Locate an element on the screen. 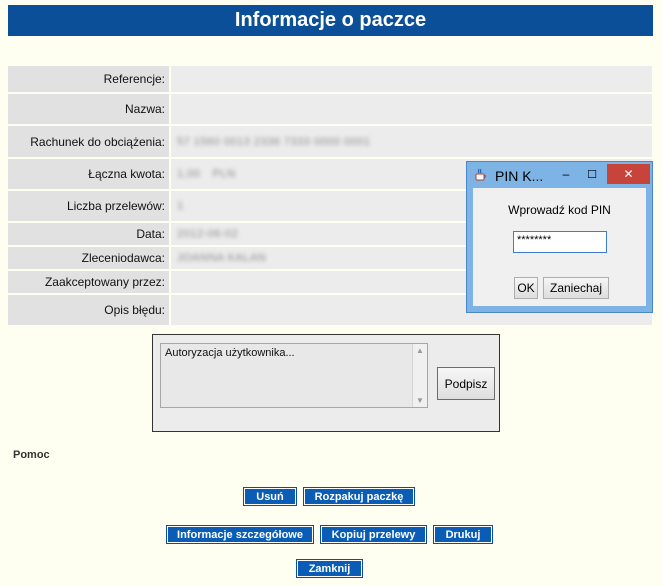  detailed-info-button: Informacje szczegółowe is located at coordinates (240, 534).